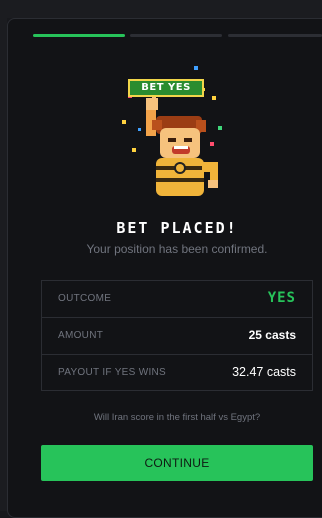  I want to click on payout-value: 32.47 casts, so click(264, 372).